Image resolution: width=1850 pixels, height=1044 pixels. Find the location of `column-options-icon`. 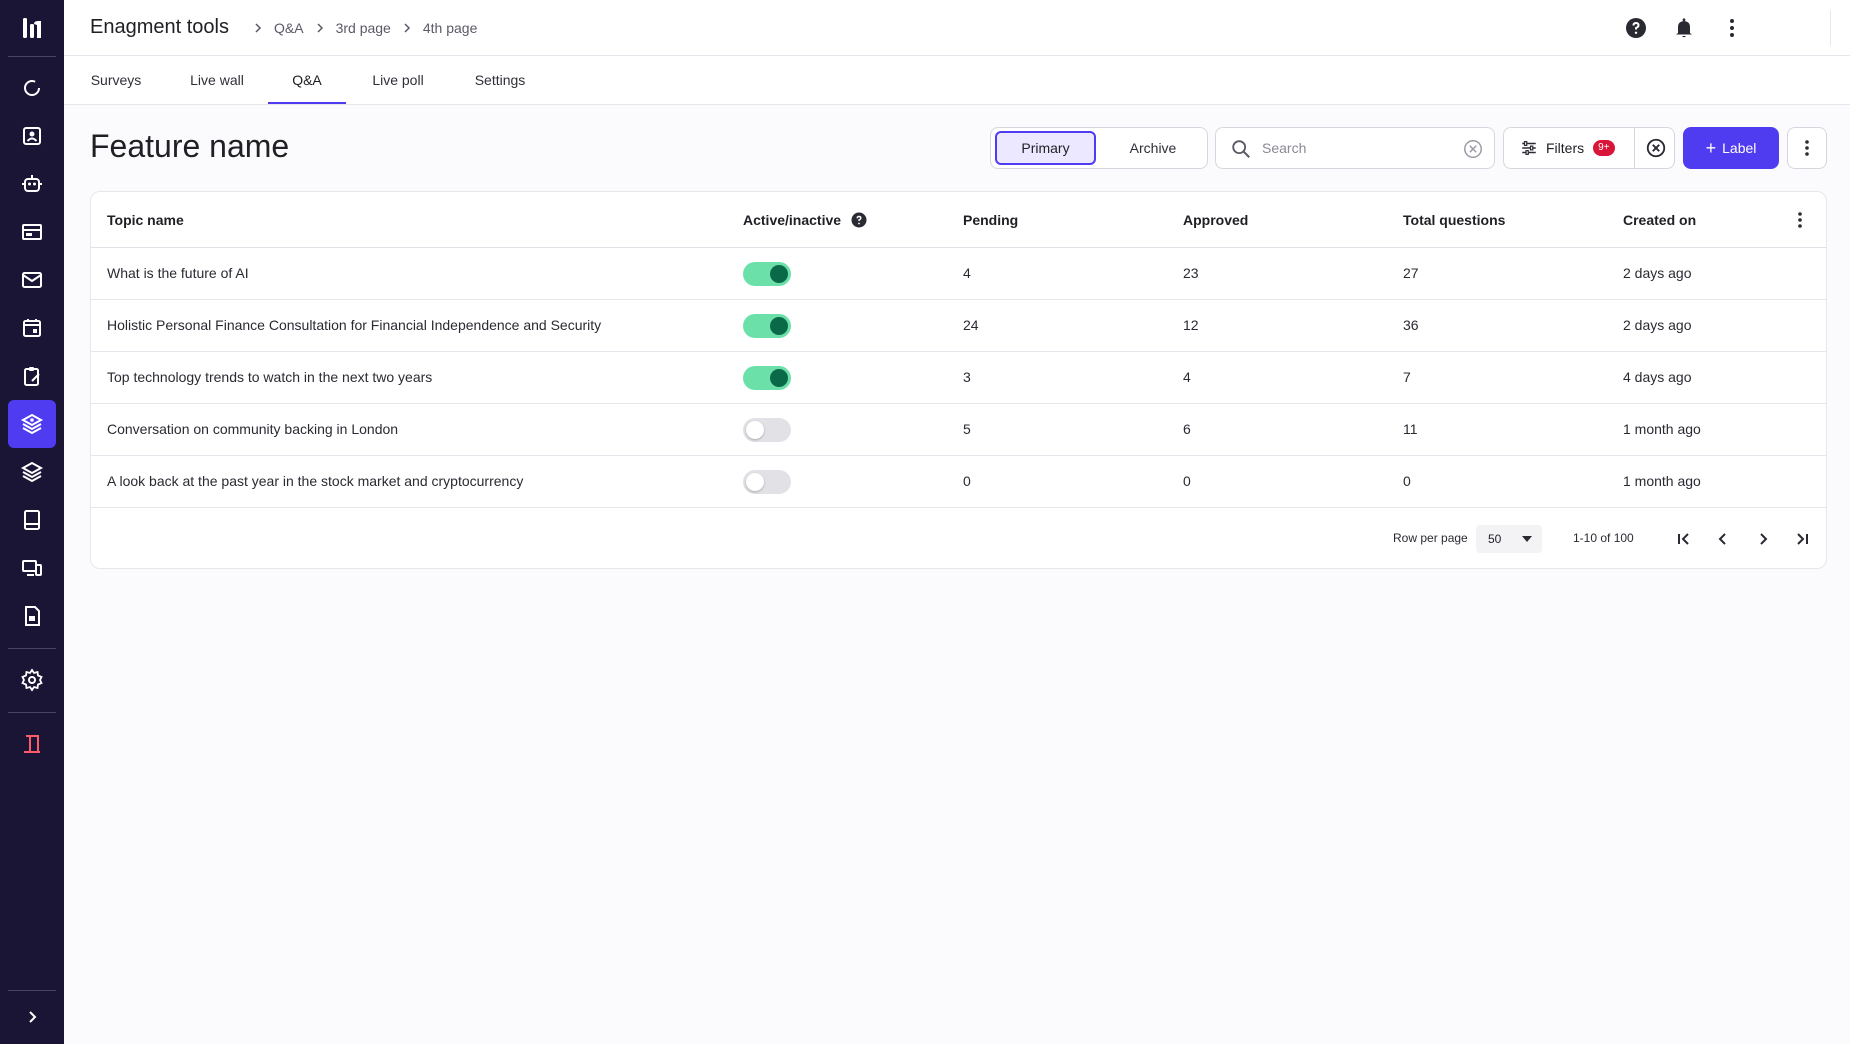

column-options-icon is located at coordinates (1800, 220).